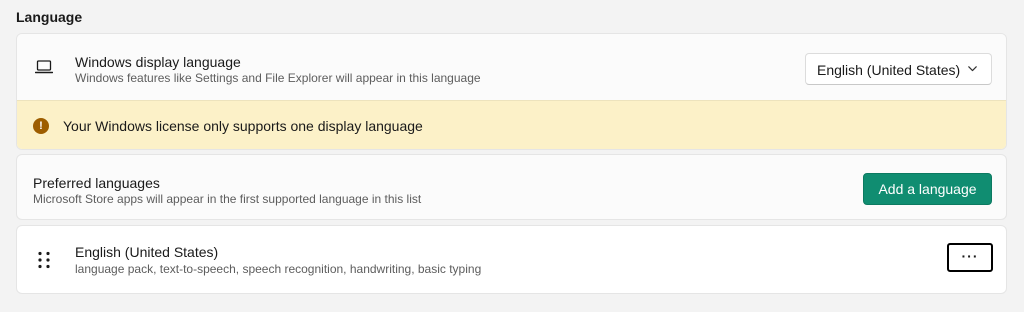 The width and height of the screenshot is (1024, 312). I want to click on drag-handle-icon, so click(44, 260).